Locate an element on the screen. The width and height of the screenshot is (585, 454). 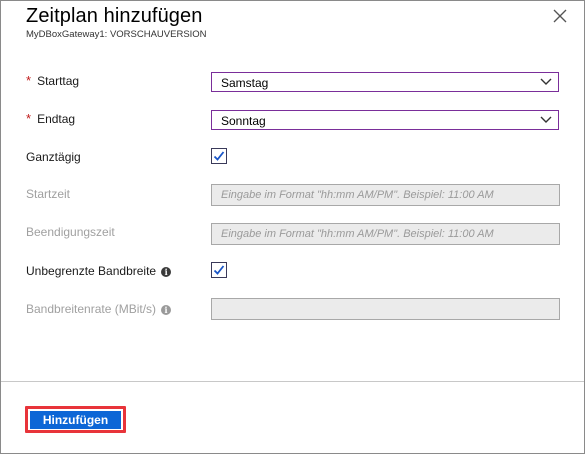
close-icon is located at coordinates (560, 16).